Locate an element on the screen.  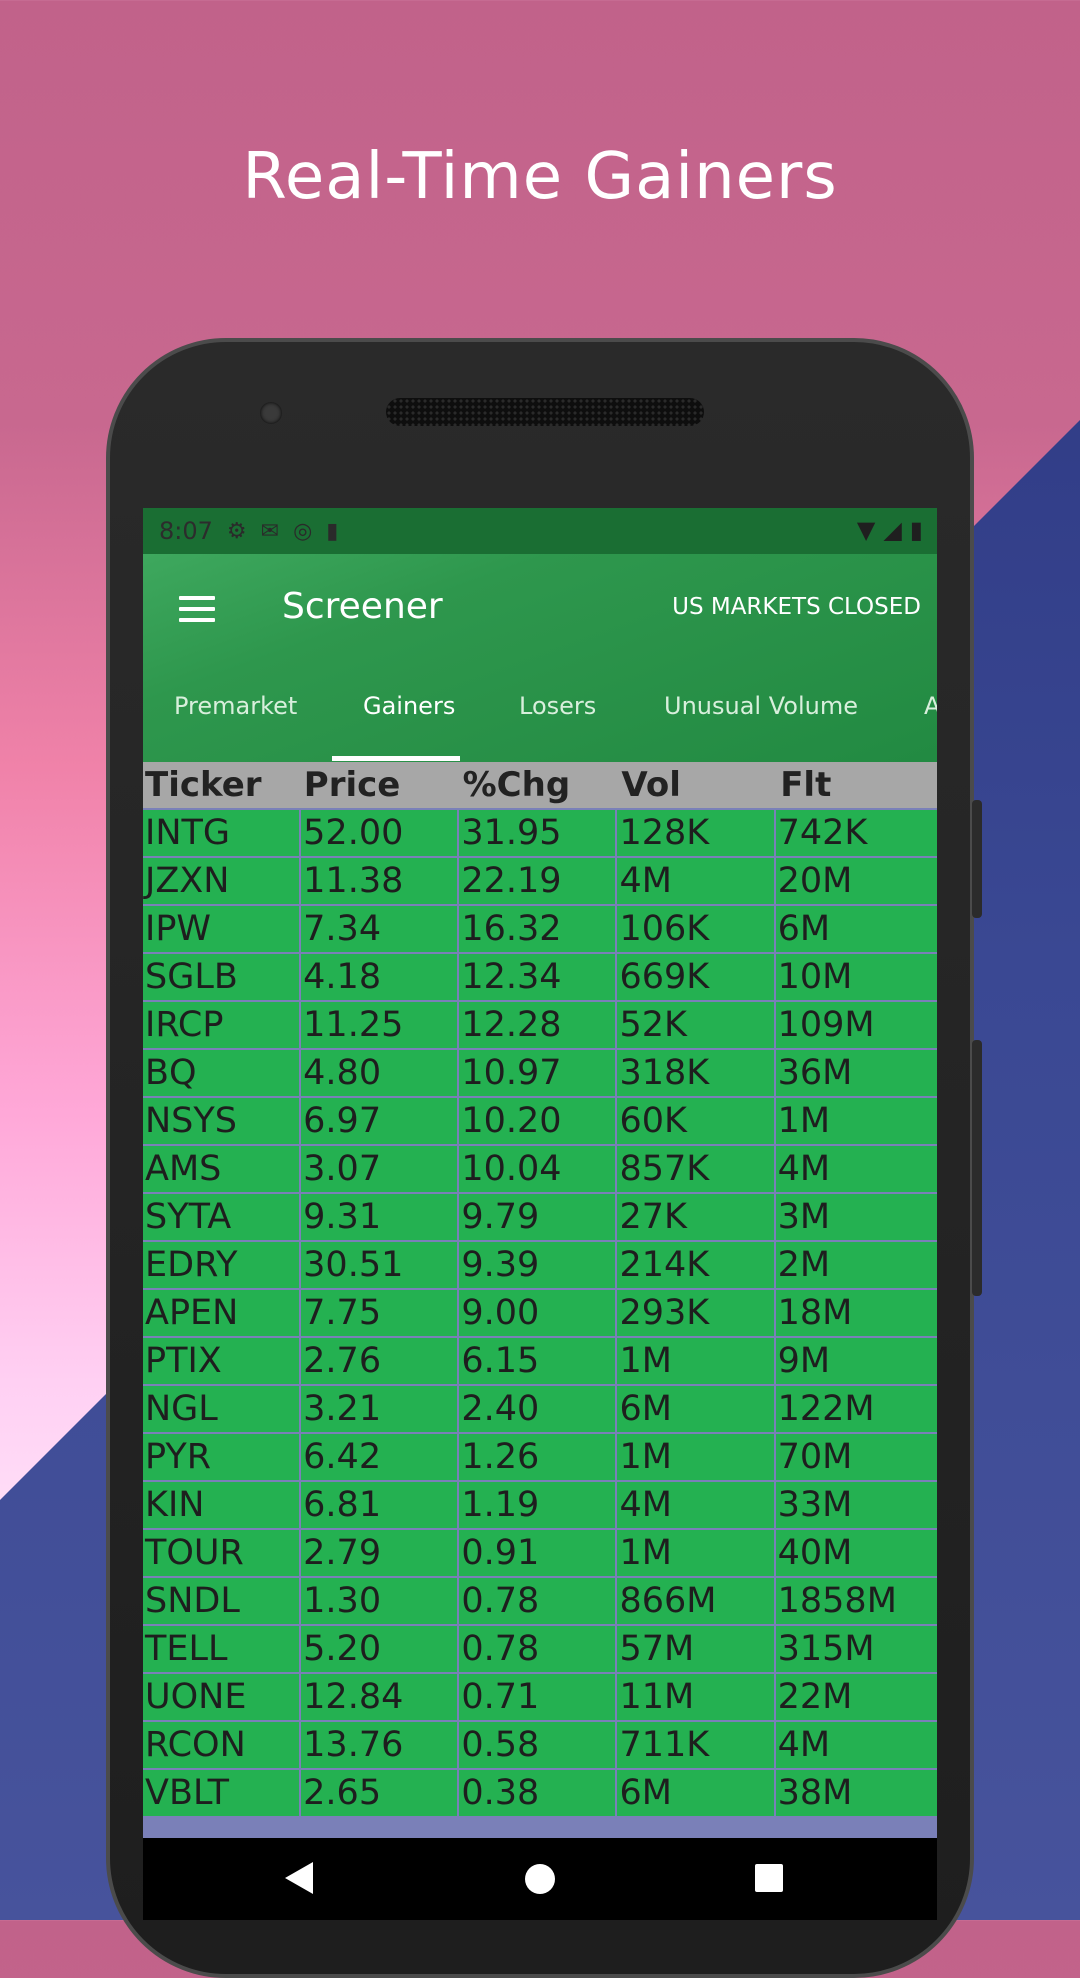
cell-volume: 318K is located at coordinates (695, 1073).